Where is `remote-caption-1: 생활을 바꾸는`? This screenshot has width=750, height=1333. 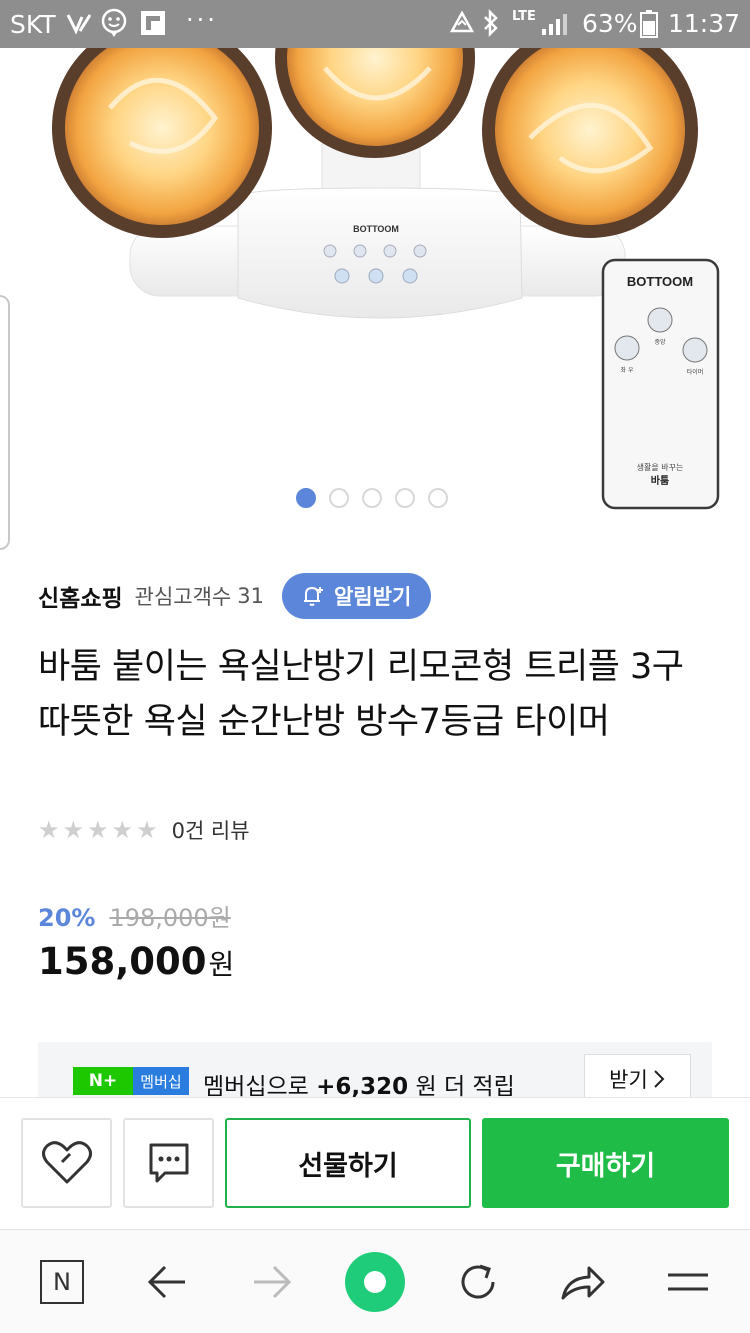 remote-caption-1: 생활을 바꾸는 is located at coordinates (660, 467).